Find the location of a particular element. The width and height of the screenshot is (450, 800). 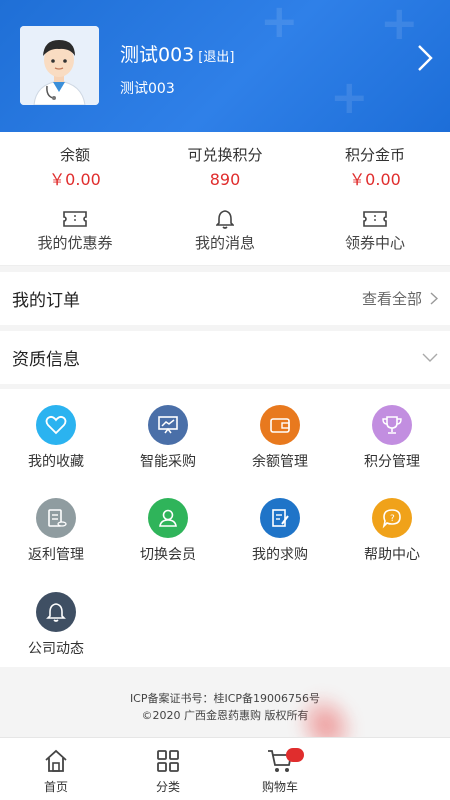

tab-cart: 购物车 is located at coordinates (280, 770).